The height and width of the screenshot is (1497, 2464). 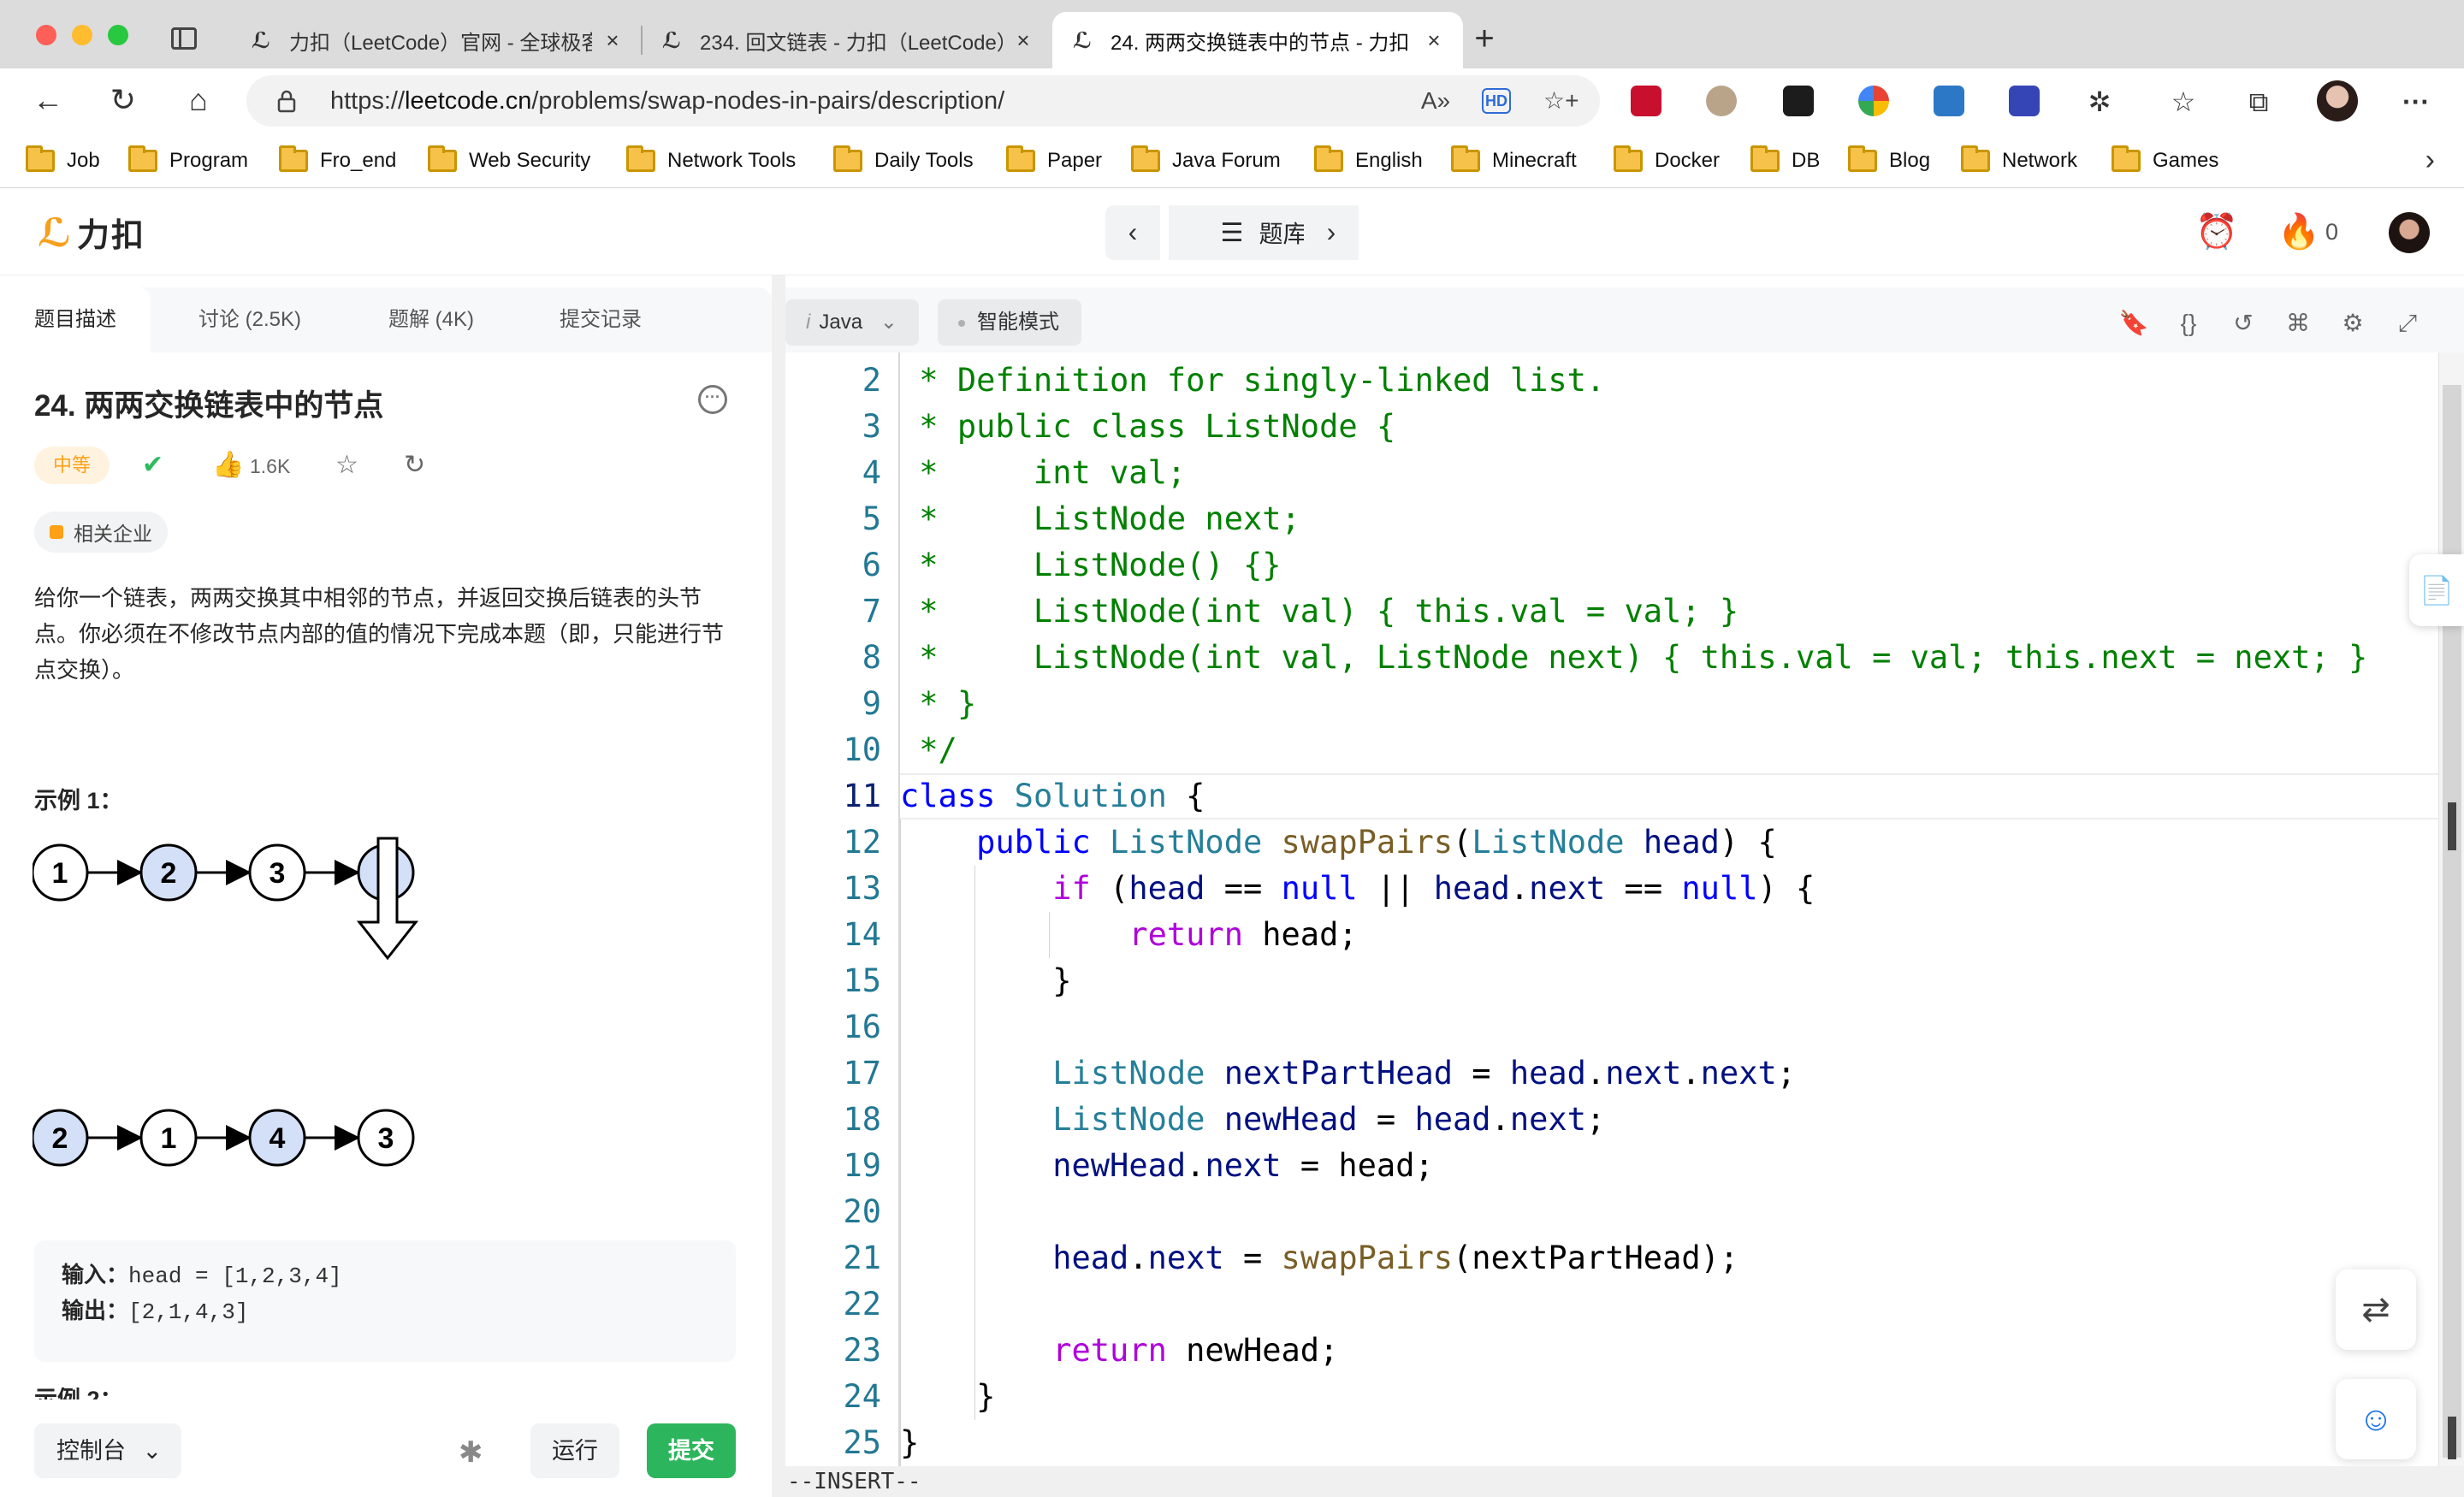 What do you see at coordinates (1319, 1258) in the screenshot?
I see `code-line: head.next = swapPairs(nextPartHead);` at bounding box center [1319, 1258].